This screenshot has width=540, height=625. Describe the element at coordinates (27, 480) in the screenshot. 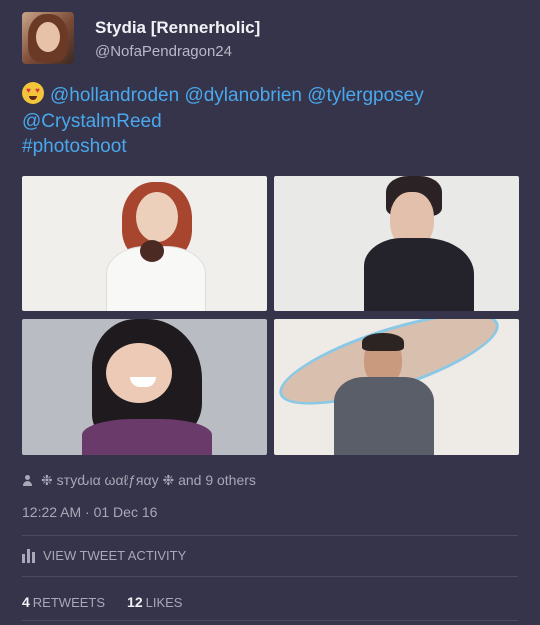

I see `person-icon` at that location.